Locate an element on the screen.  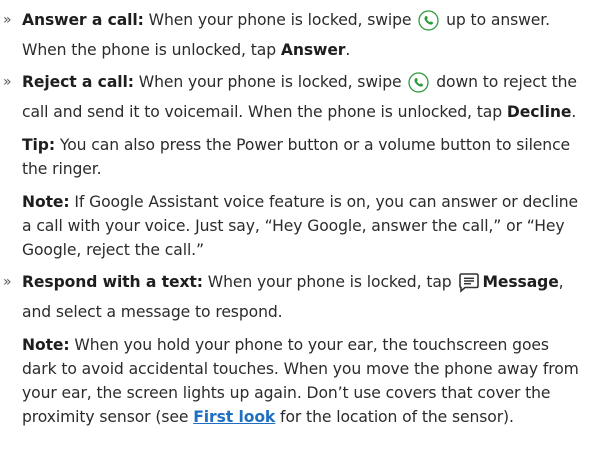
message-button-name: Message is located at coordinates (520, 282).